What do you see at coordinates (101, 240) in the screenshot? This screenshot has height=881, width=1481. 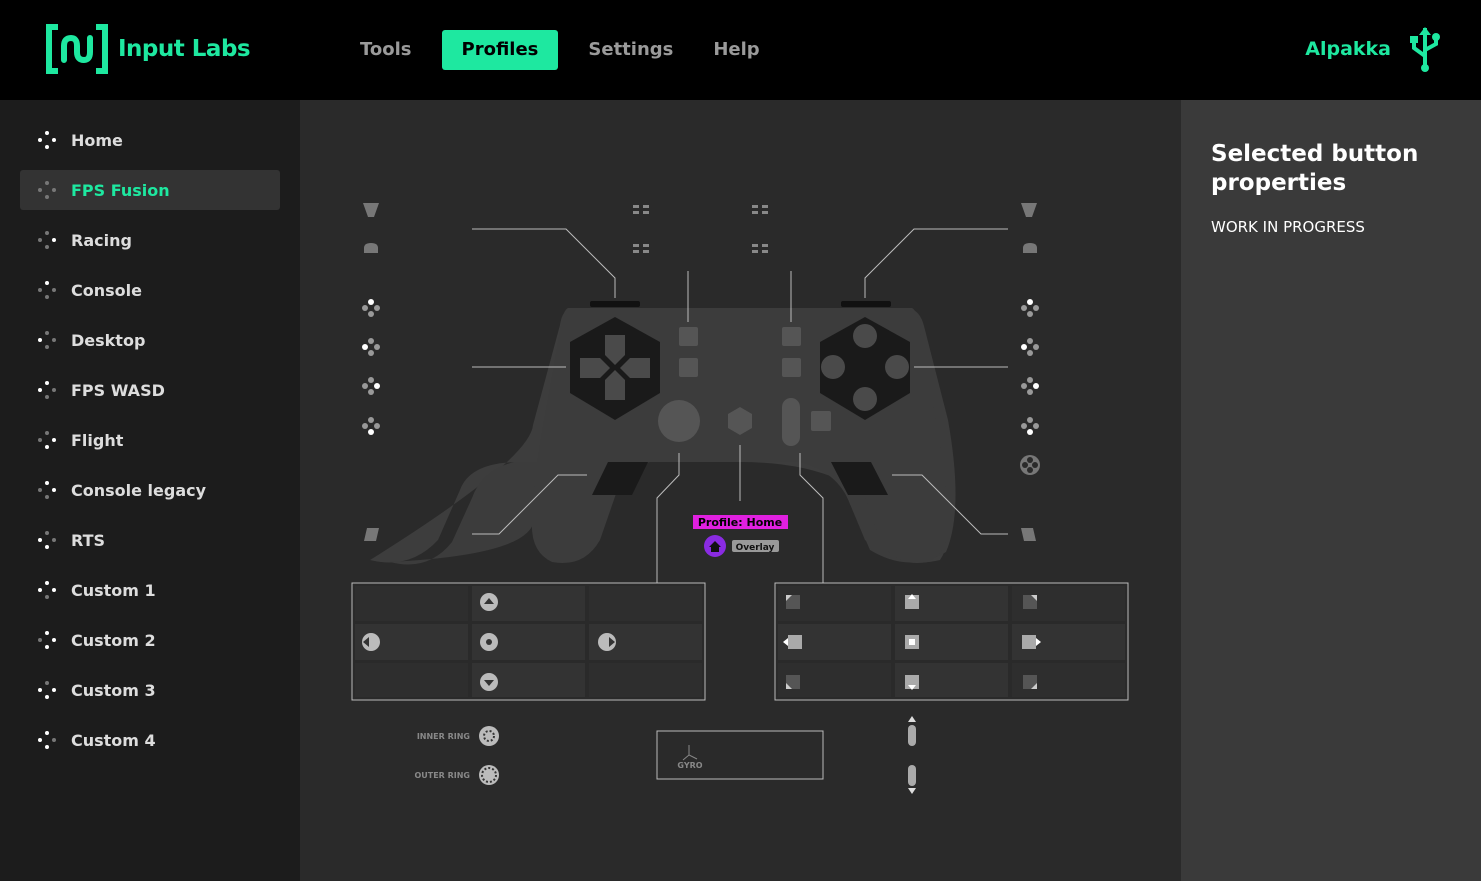 I see `sidebar-item-label: Racing` at bounding box center [101, 240].